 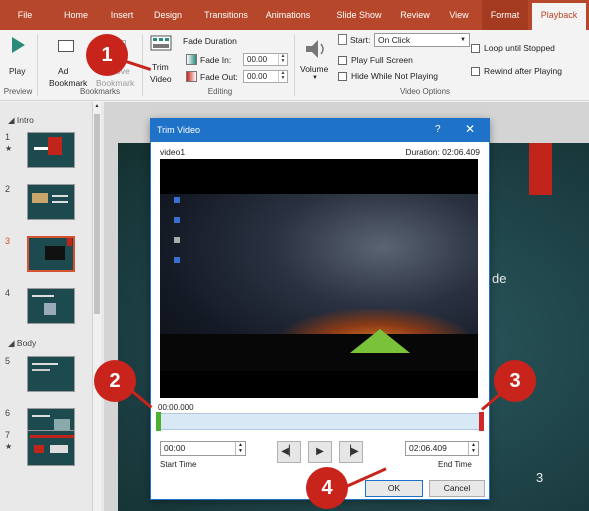 What do you see at coordinates (122, 15) in the screenshot?
I see `tab-insert: Insert` at bounding box center [122, 15].